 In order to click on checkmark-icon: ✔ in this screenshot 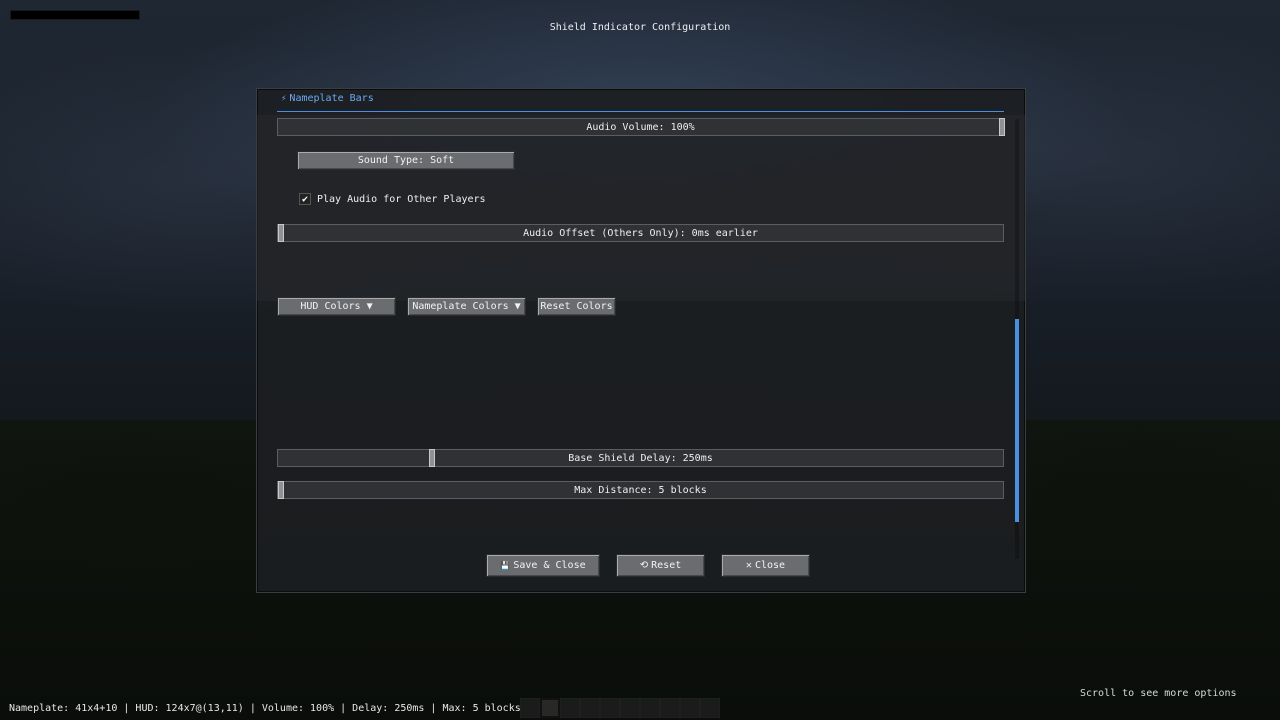, I will do `click(305, 199)`.